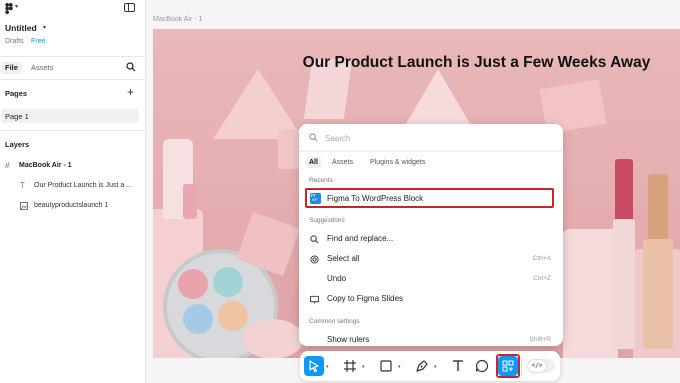  Describe the element at coordinates (431, 259) in the screenshot. I see `suggestion-select-all: Select all Ctrl+A` at that location.